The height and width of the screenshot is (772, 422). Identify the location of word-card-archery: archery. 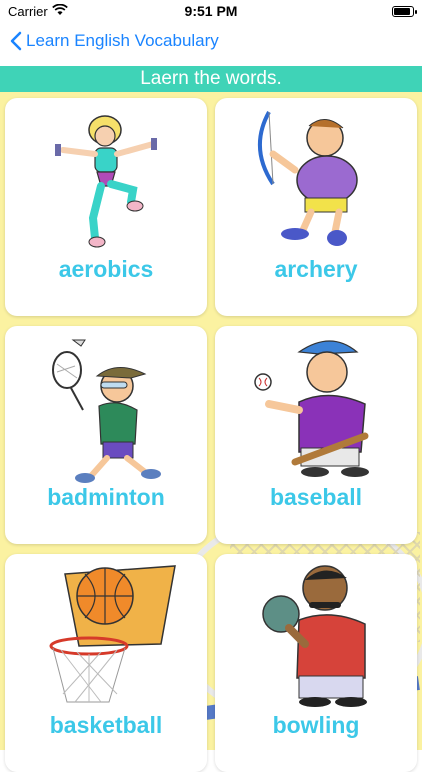
(316, 207).